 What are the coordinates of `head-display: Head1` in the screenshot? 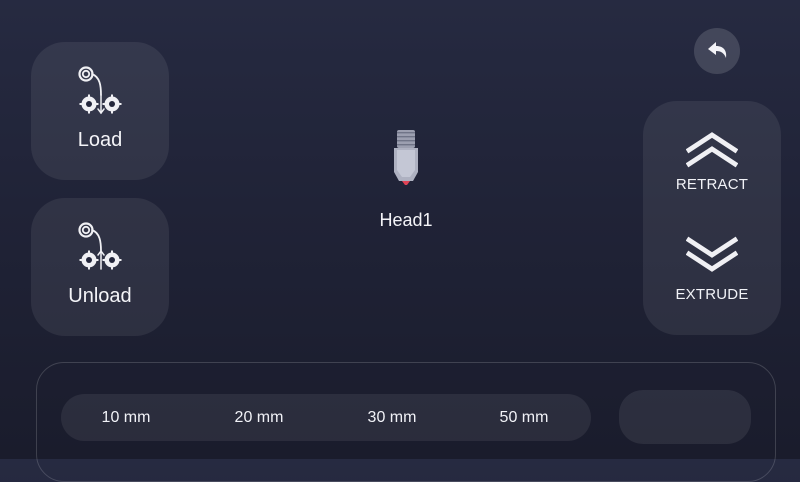 It's located at (406, 180).